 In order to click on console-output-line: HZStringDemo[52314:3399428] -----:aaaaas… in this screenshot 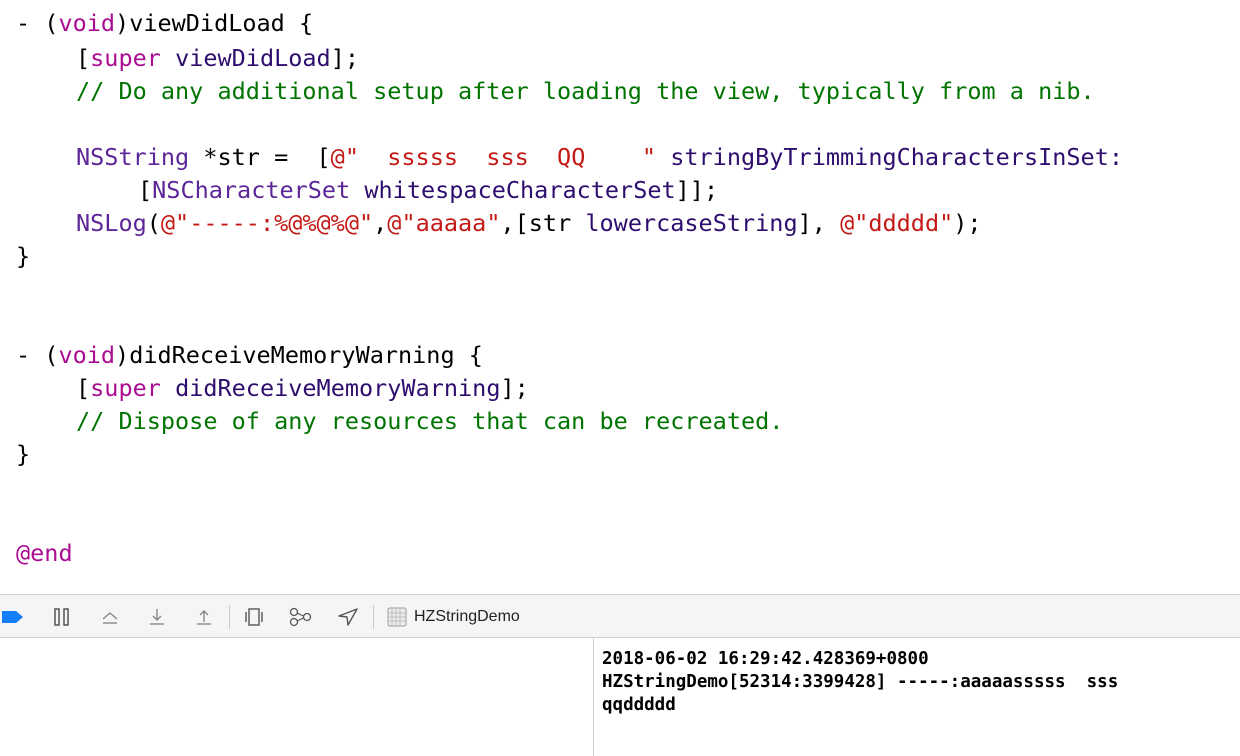, I will do `click(860, 682)`.